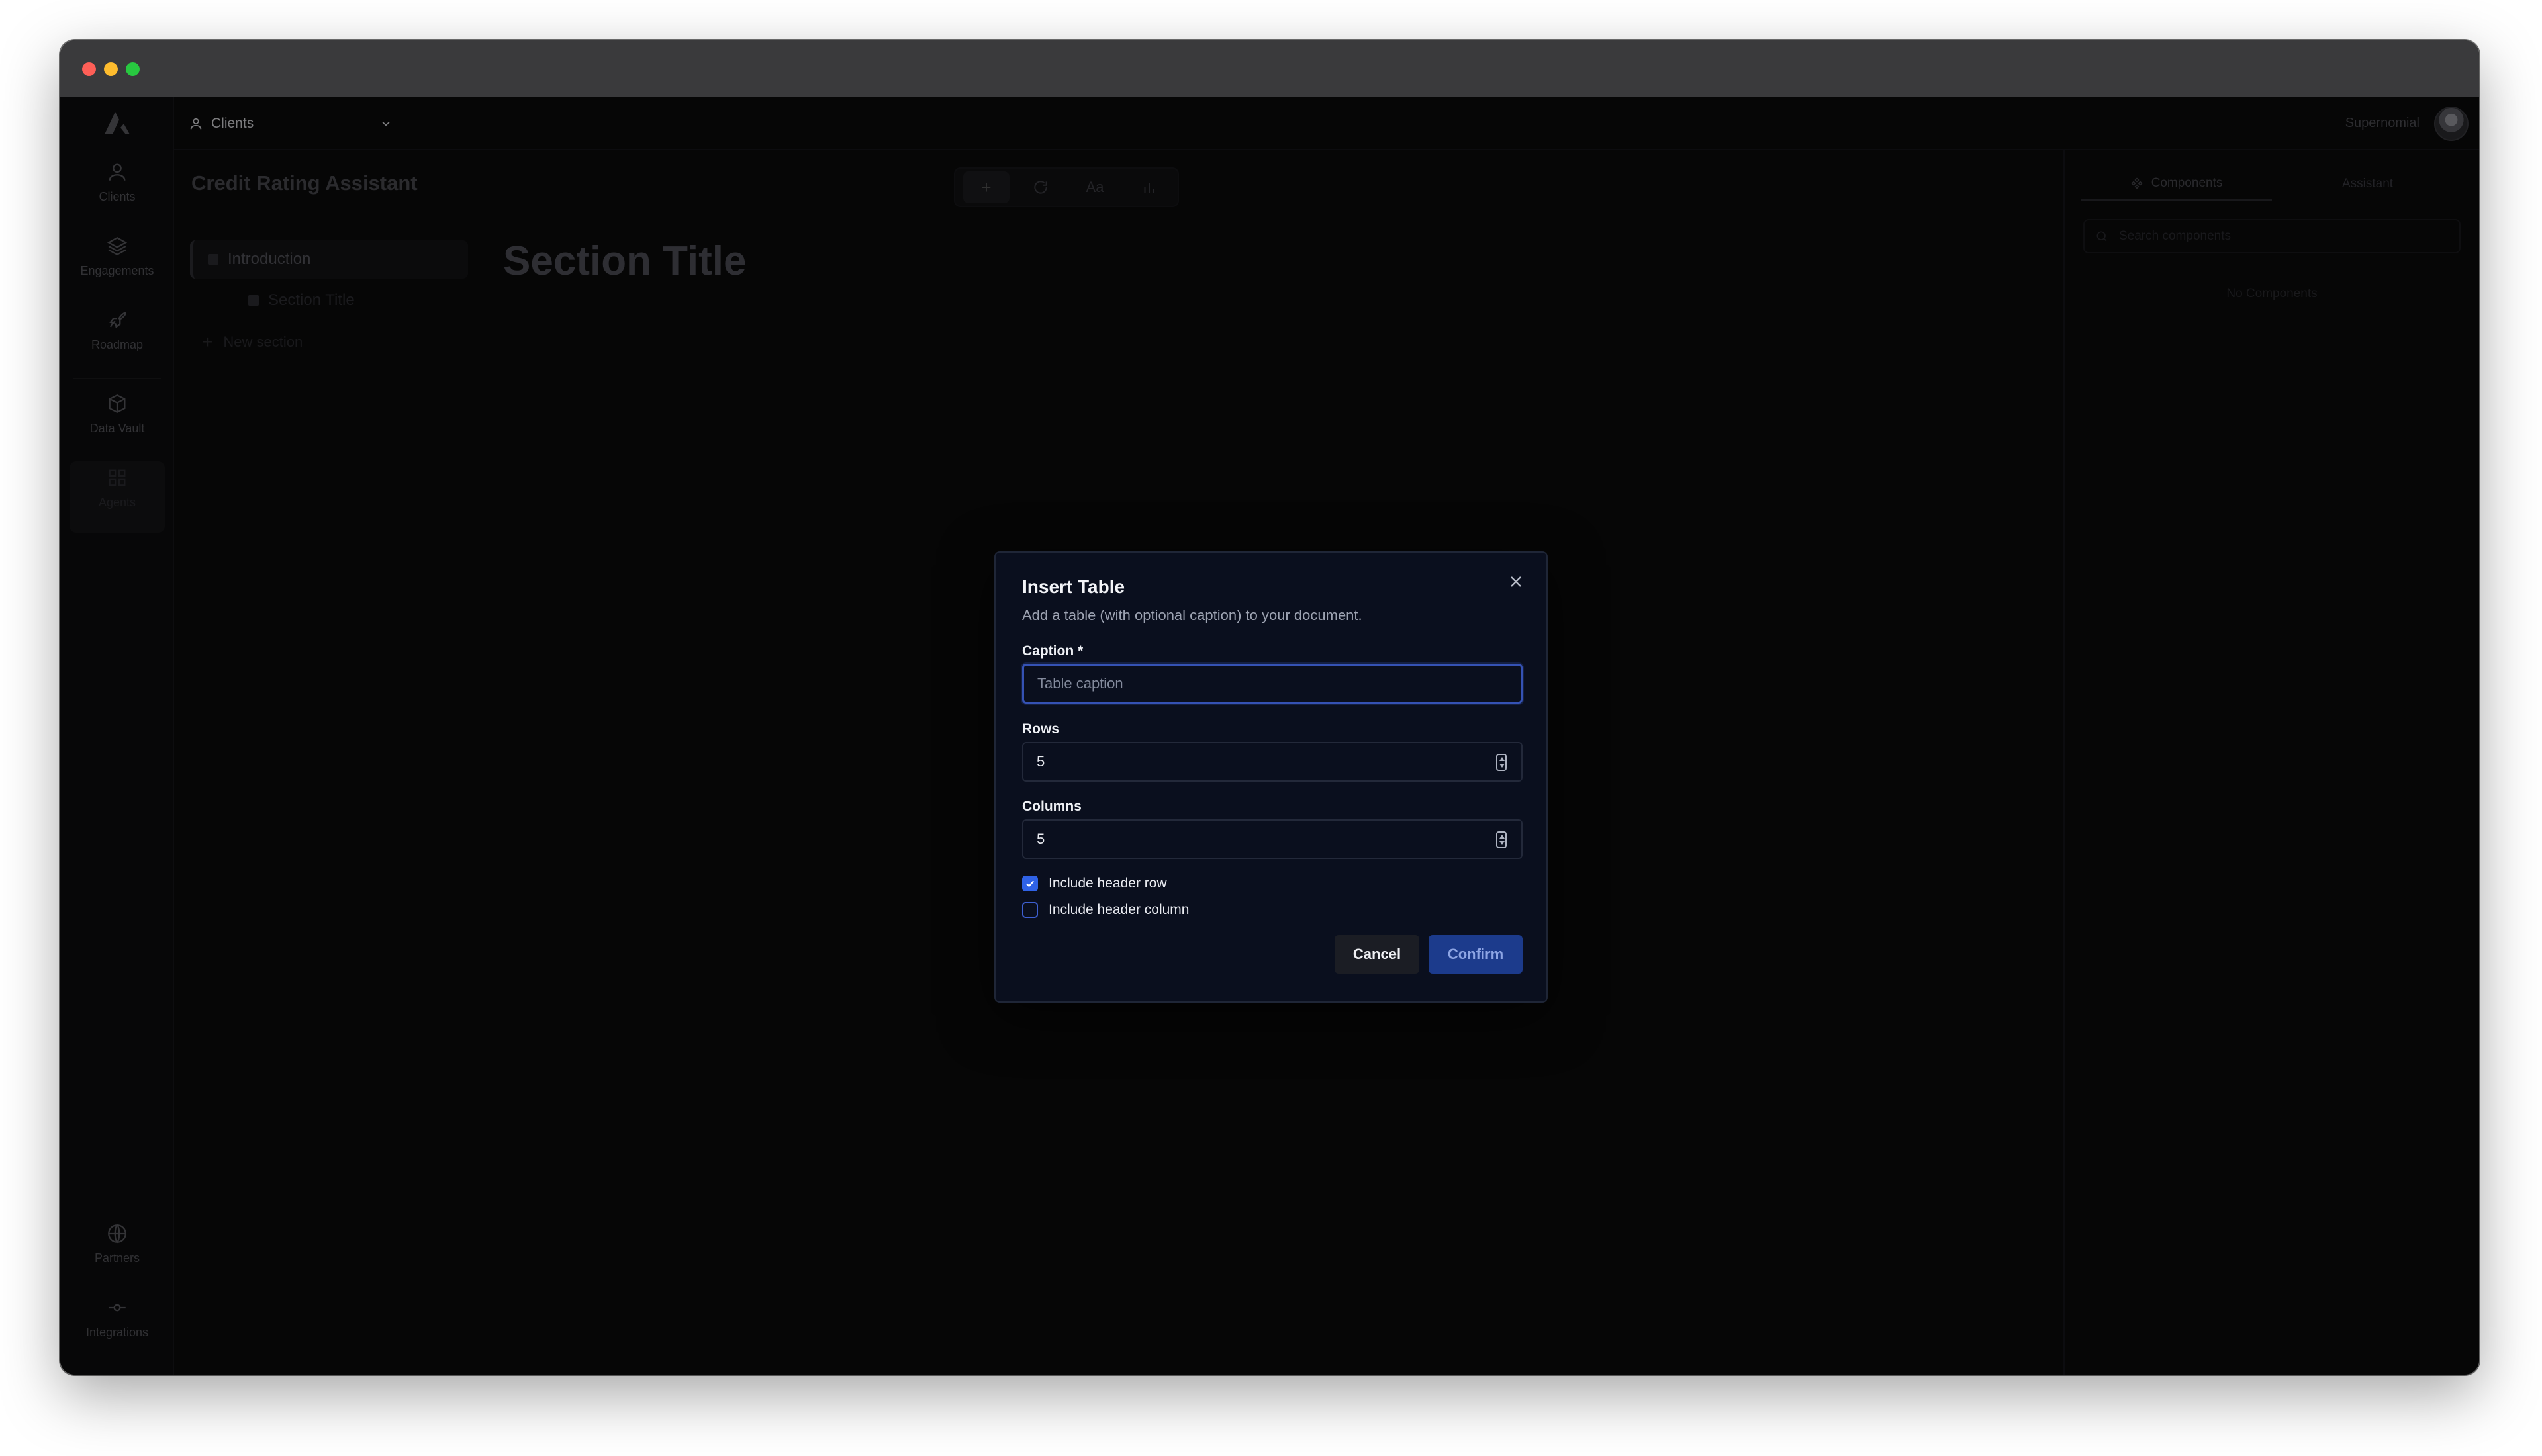 This screenshot has width=2542, height=1456. I want to click on include-header-column-checkbox, so click(1030, 910).